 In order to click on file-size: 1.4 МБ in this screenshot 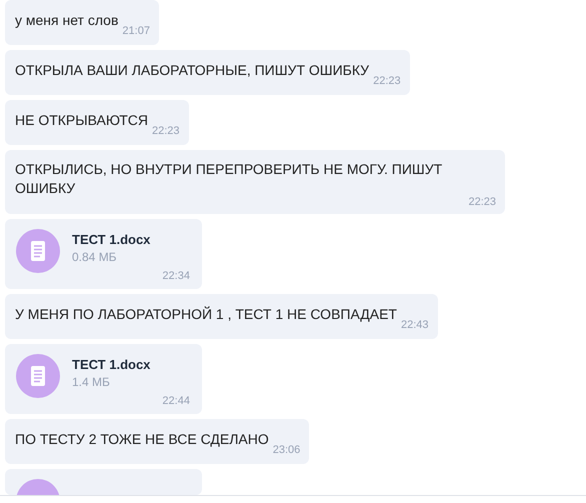, I will do `click(91, 382)`.